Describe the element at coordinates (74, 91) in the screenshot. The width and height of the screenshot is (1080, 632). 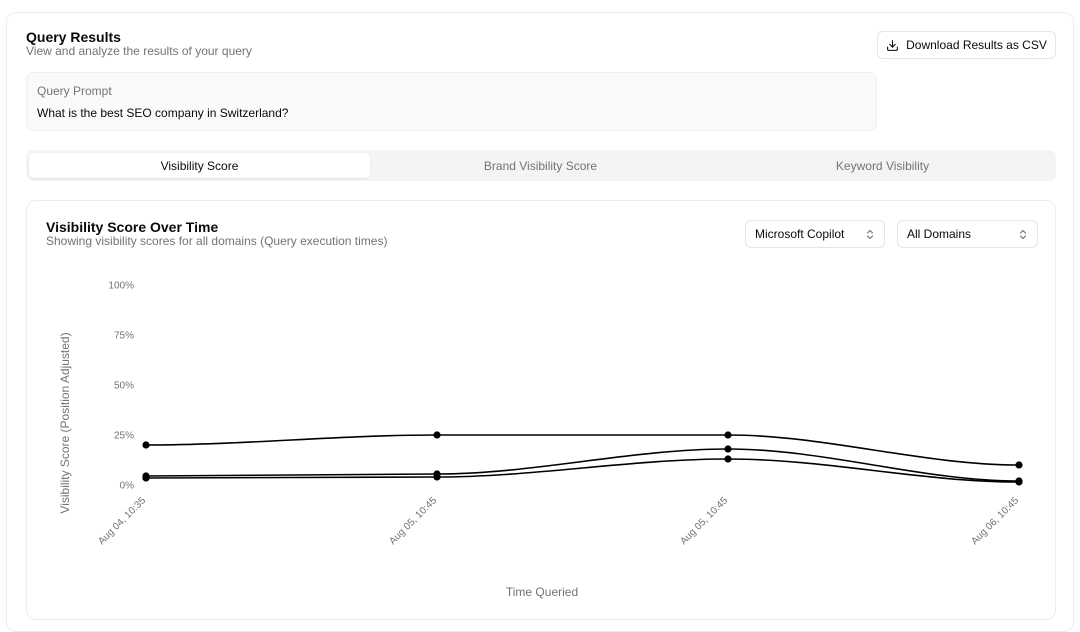
I see `query-prompt-label: Query Prompt` at that location.